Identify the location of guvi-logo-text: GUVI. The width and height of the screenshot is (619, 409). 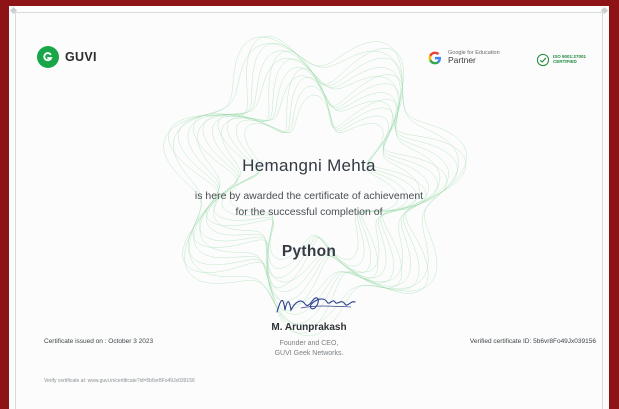
(81, 57).